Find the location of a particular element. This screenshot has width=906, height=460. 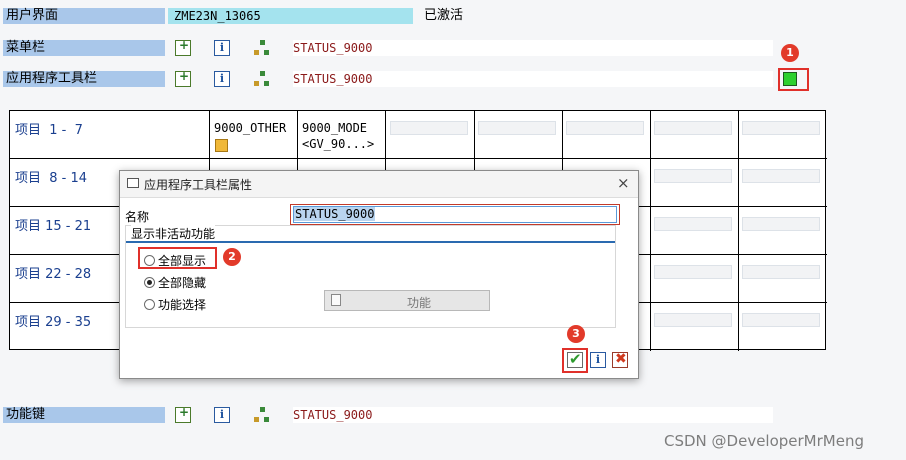

radio-hide-all is located at coordinates (149, 282).